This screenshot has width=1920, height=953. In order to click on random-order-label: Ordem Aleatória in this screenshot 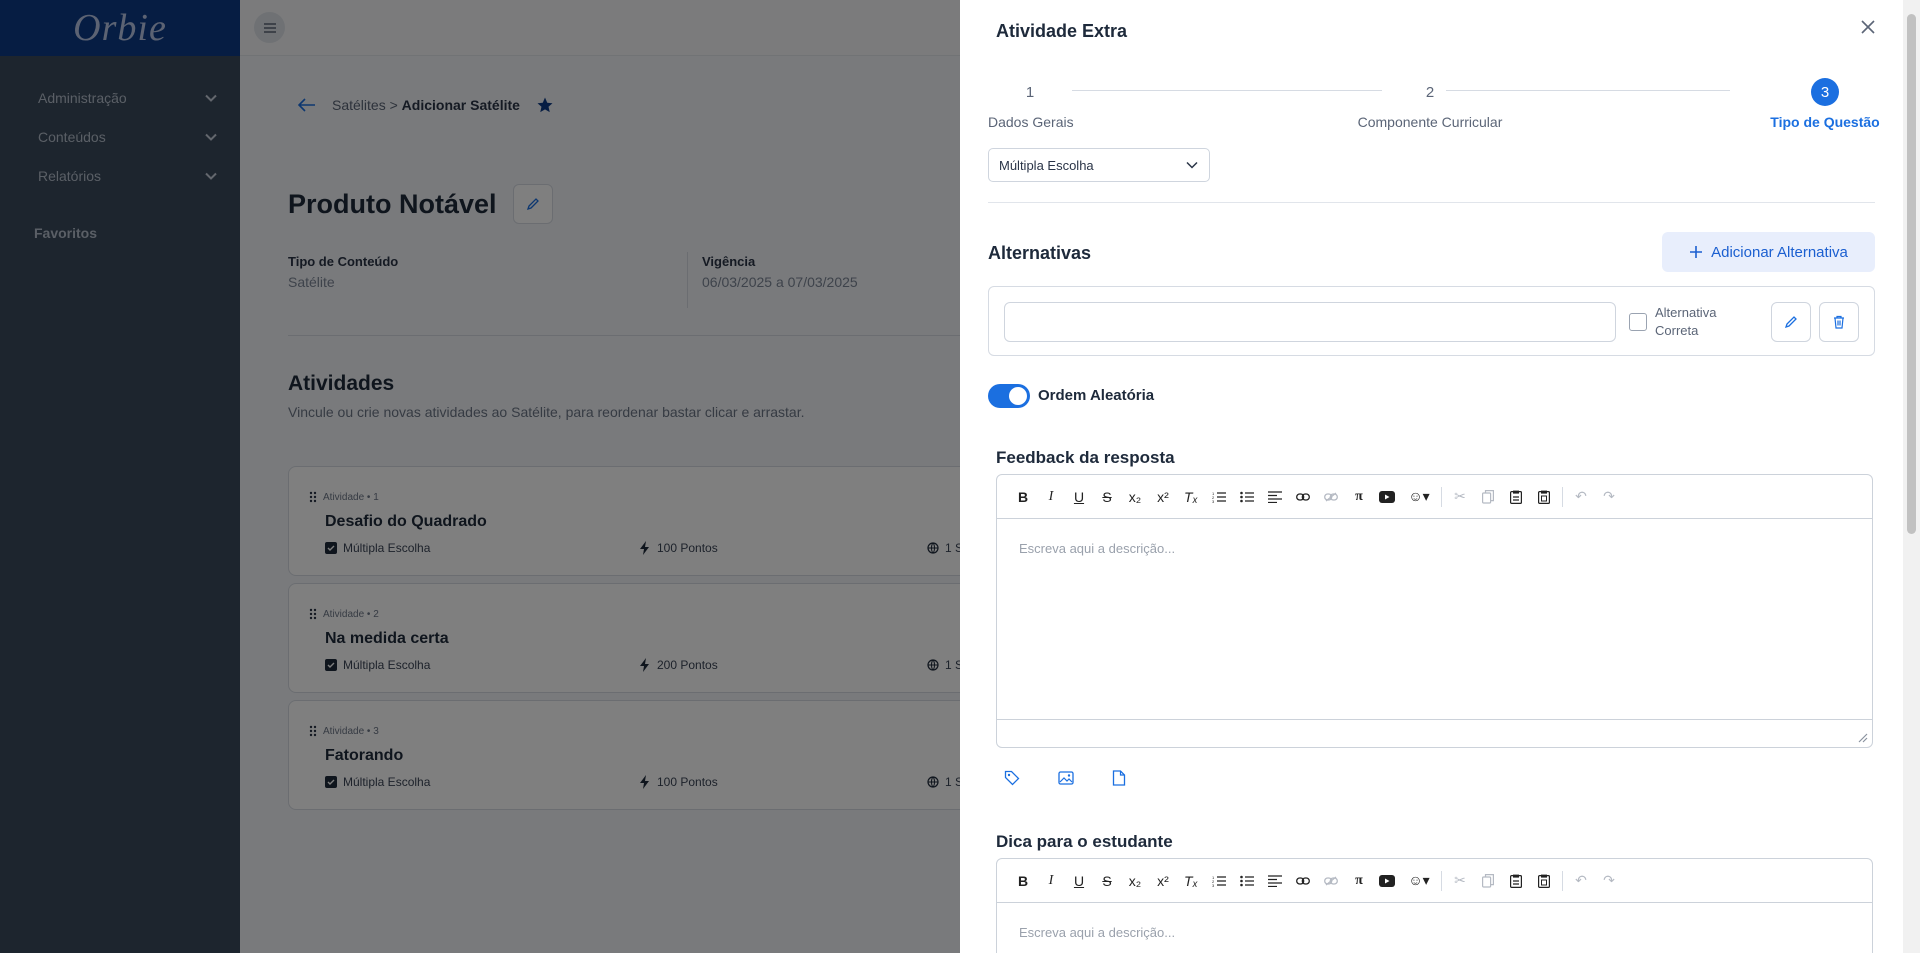, I will do `click(1096, 395)`.